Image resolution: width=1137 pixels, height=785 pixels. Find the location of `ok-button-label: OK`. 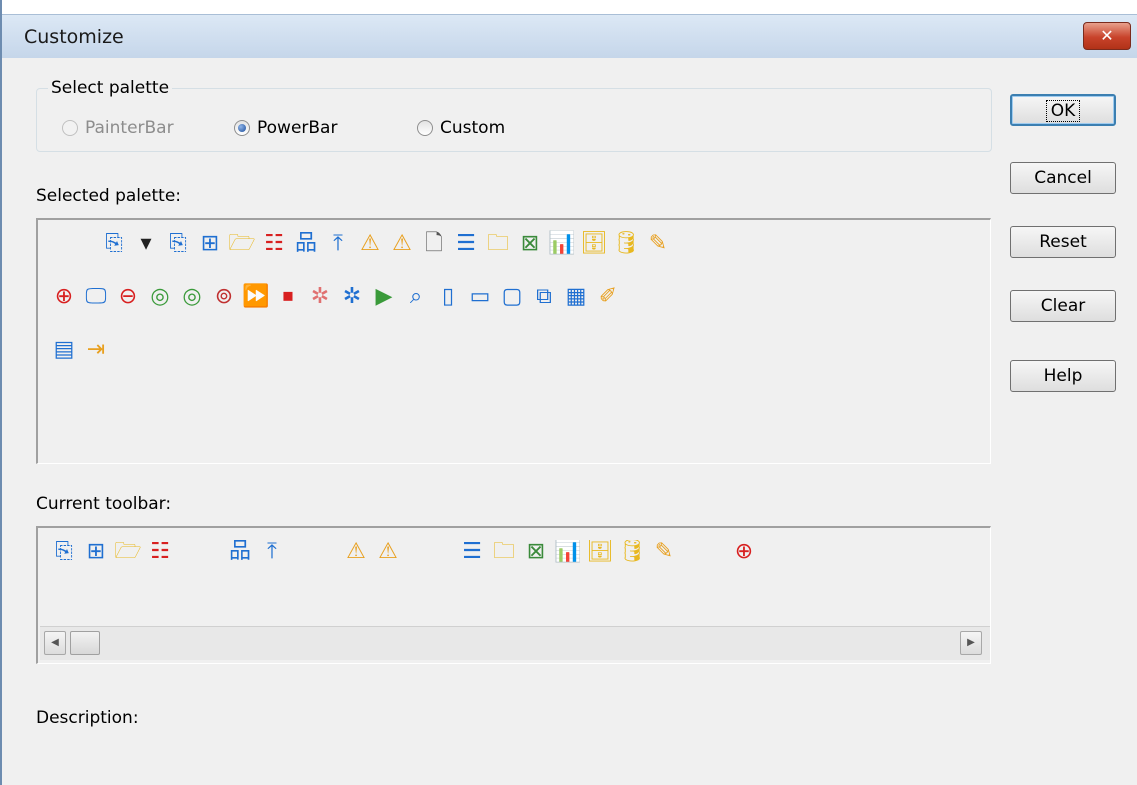

ok-button-label: OK is located at coordinates (1063, 111).